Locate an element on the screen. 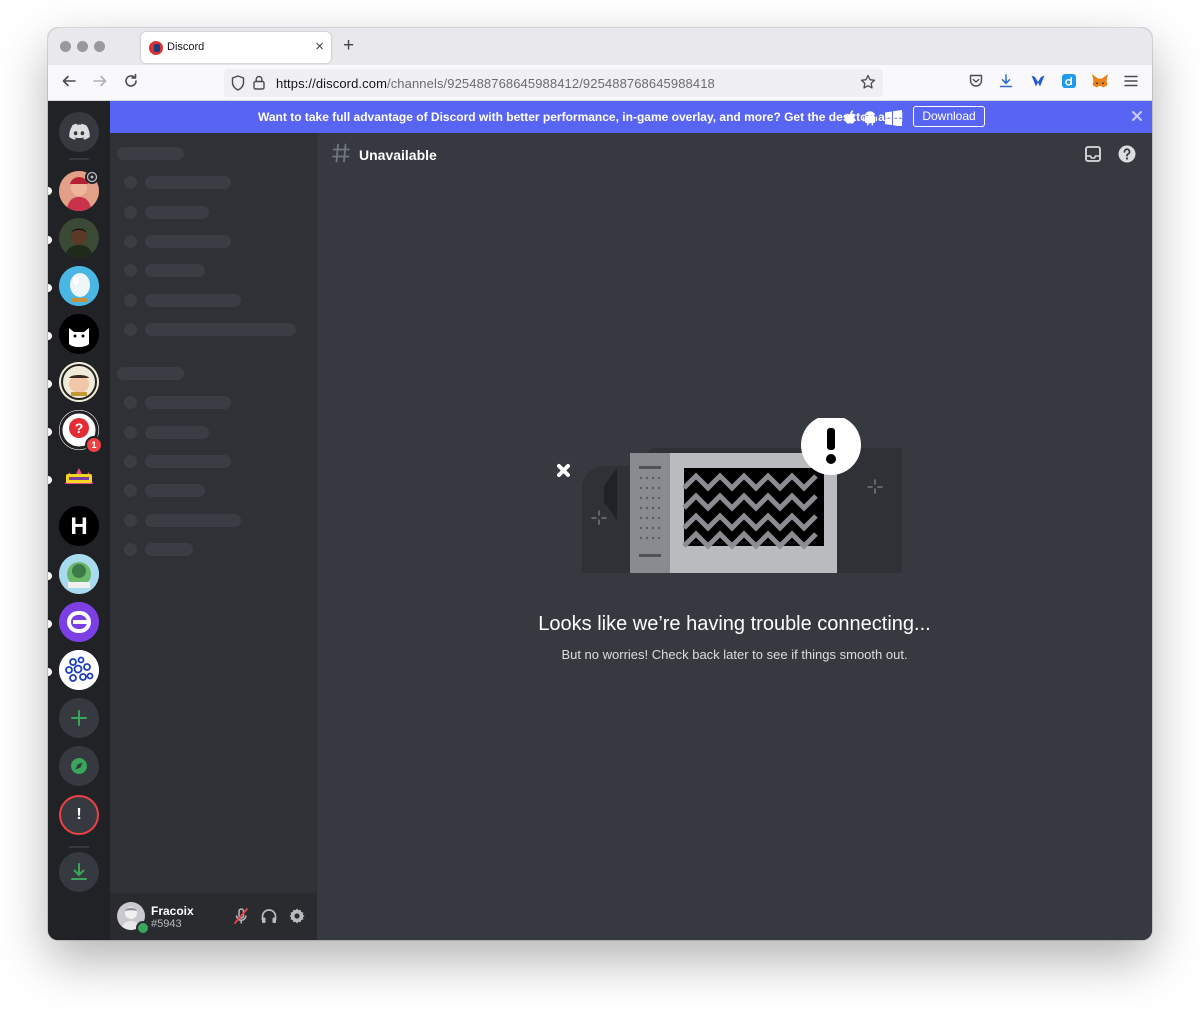  bookmark-star-icon is located at coordinates (868, 84).